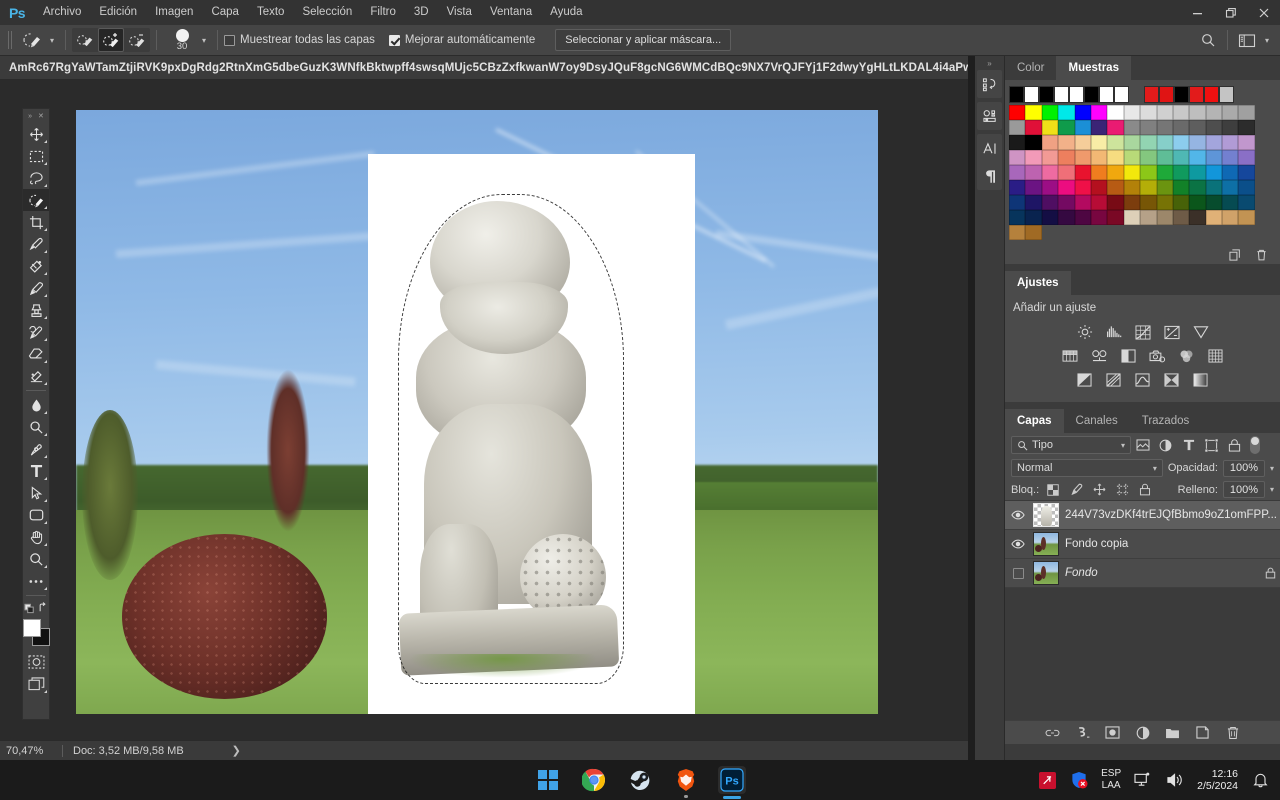 The image size is (1280, 800). I want to click on windows-start-icon, so click(548, 780).